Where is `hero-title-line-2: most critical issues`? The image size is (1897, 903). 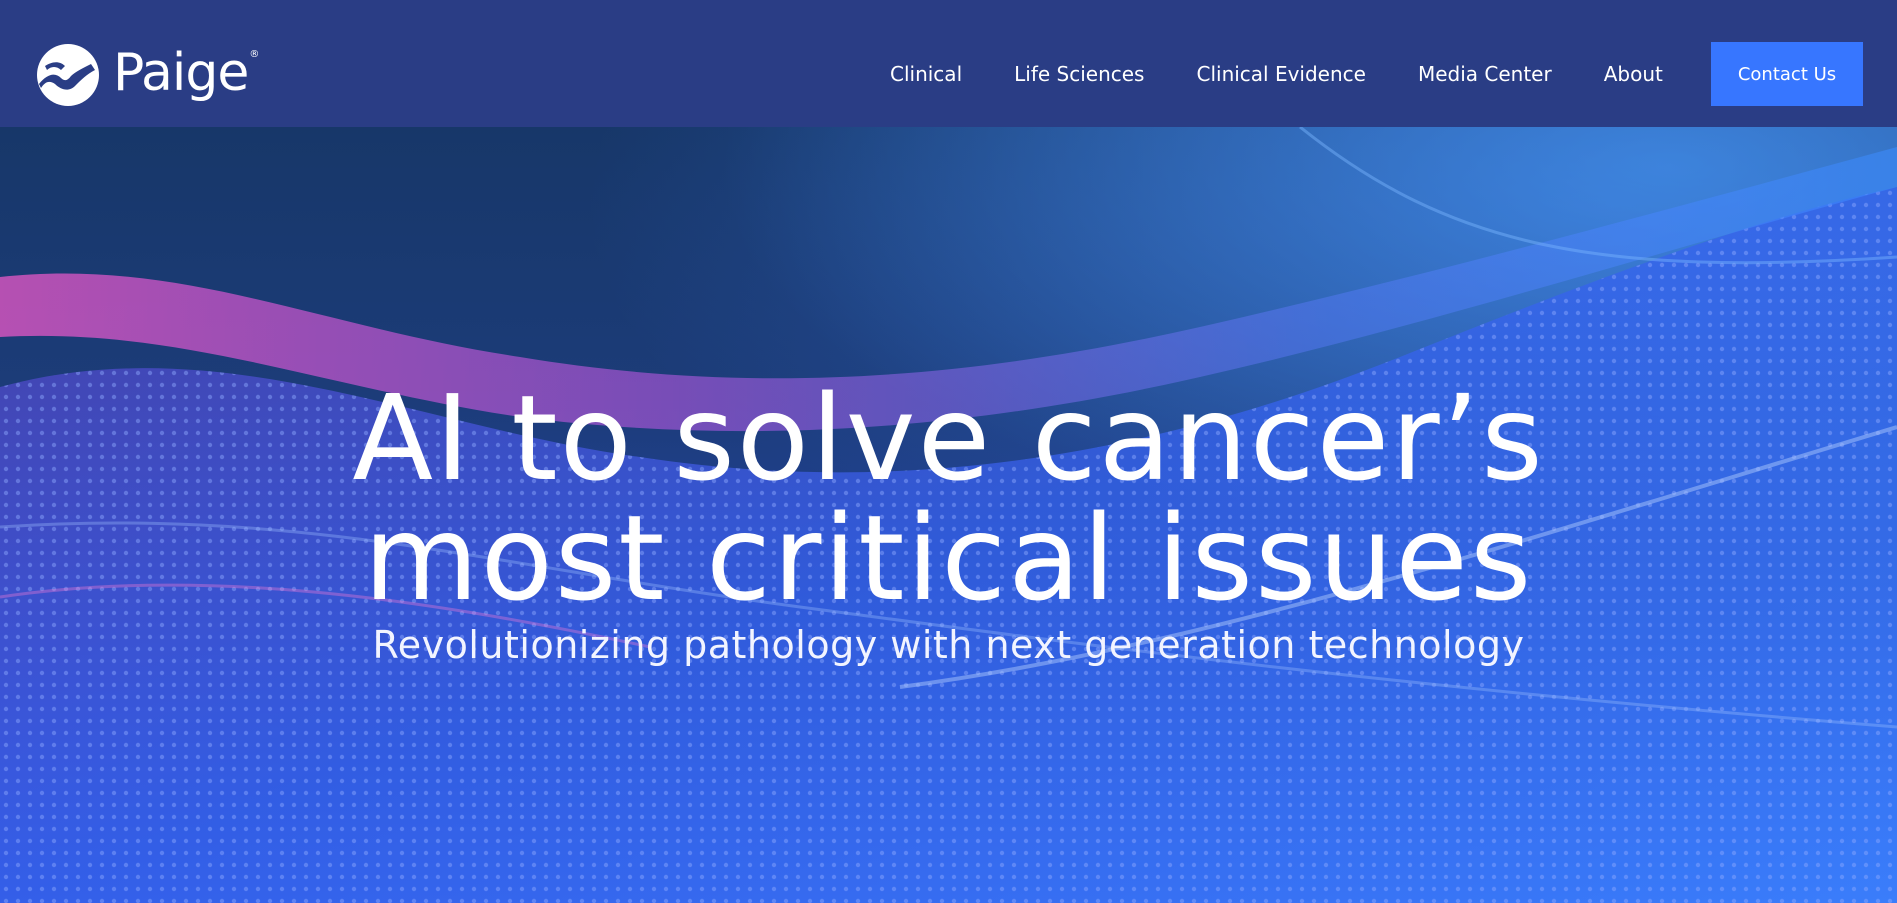 hero-title-line-2: most critical issues is located at coordinates (948, 558).